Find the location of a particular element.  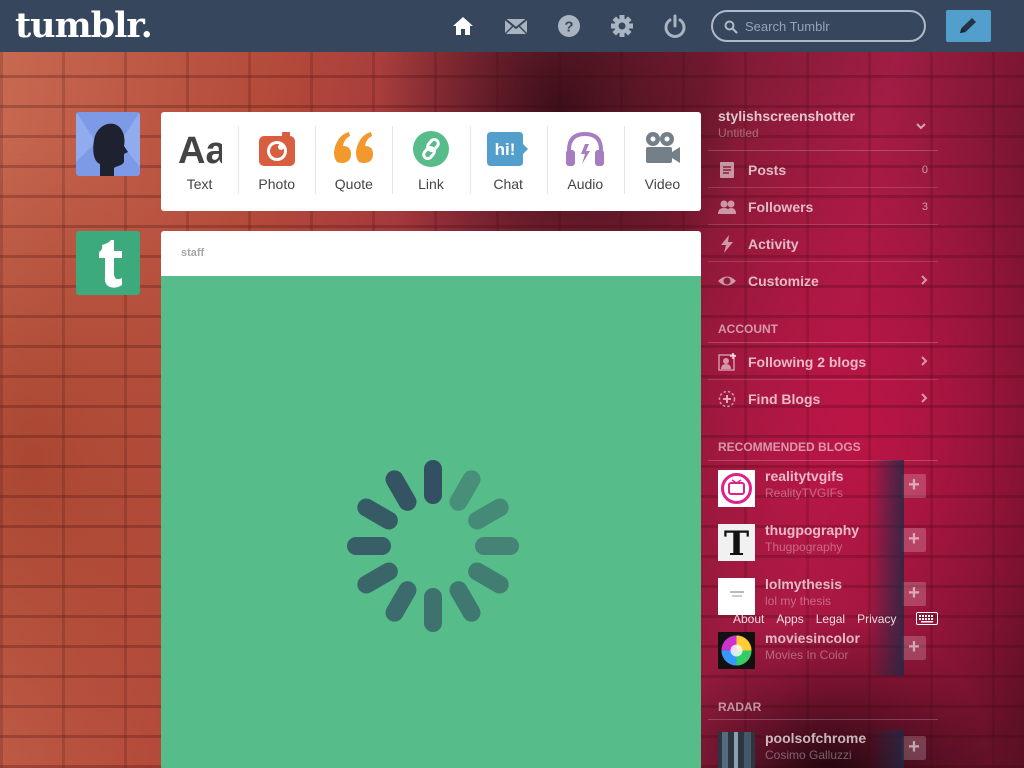

post-type-chat: hi! Chat is located at coordinates (508, 161).